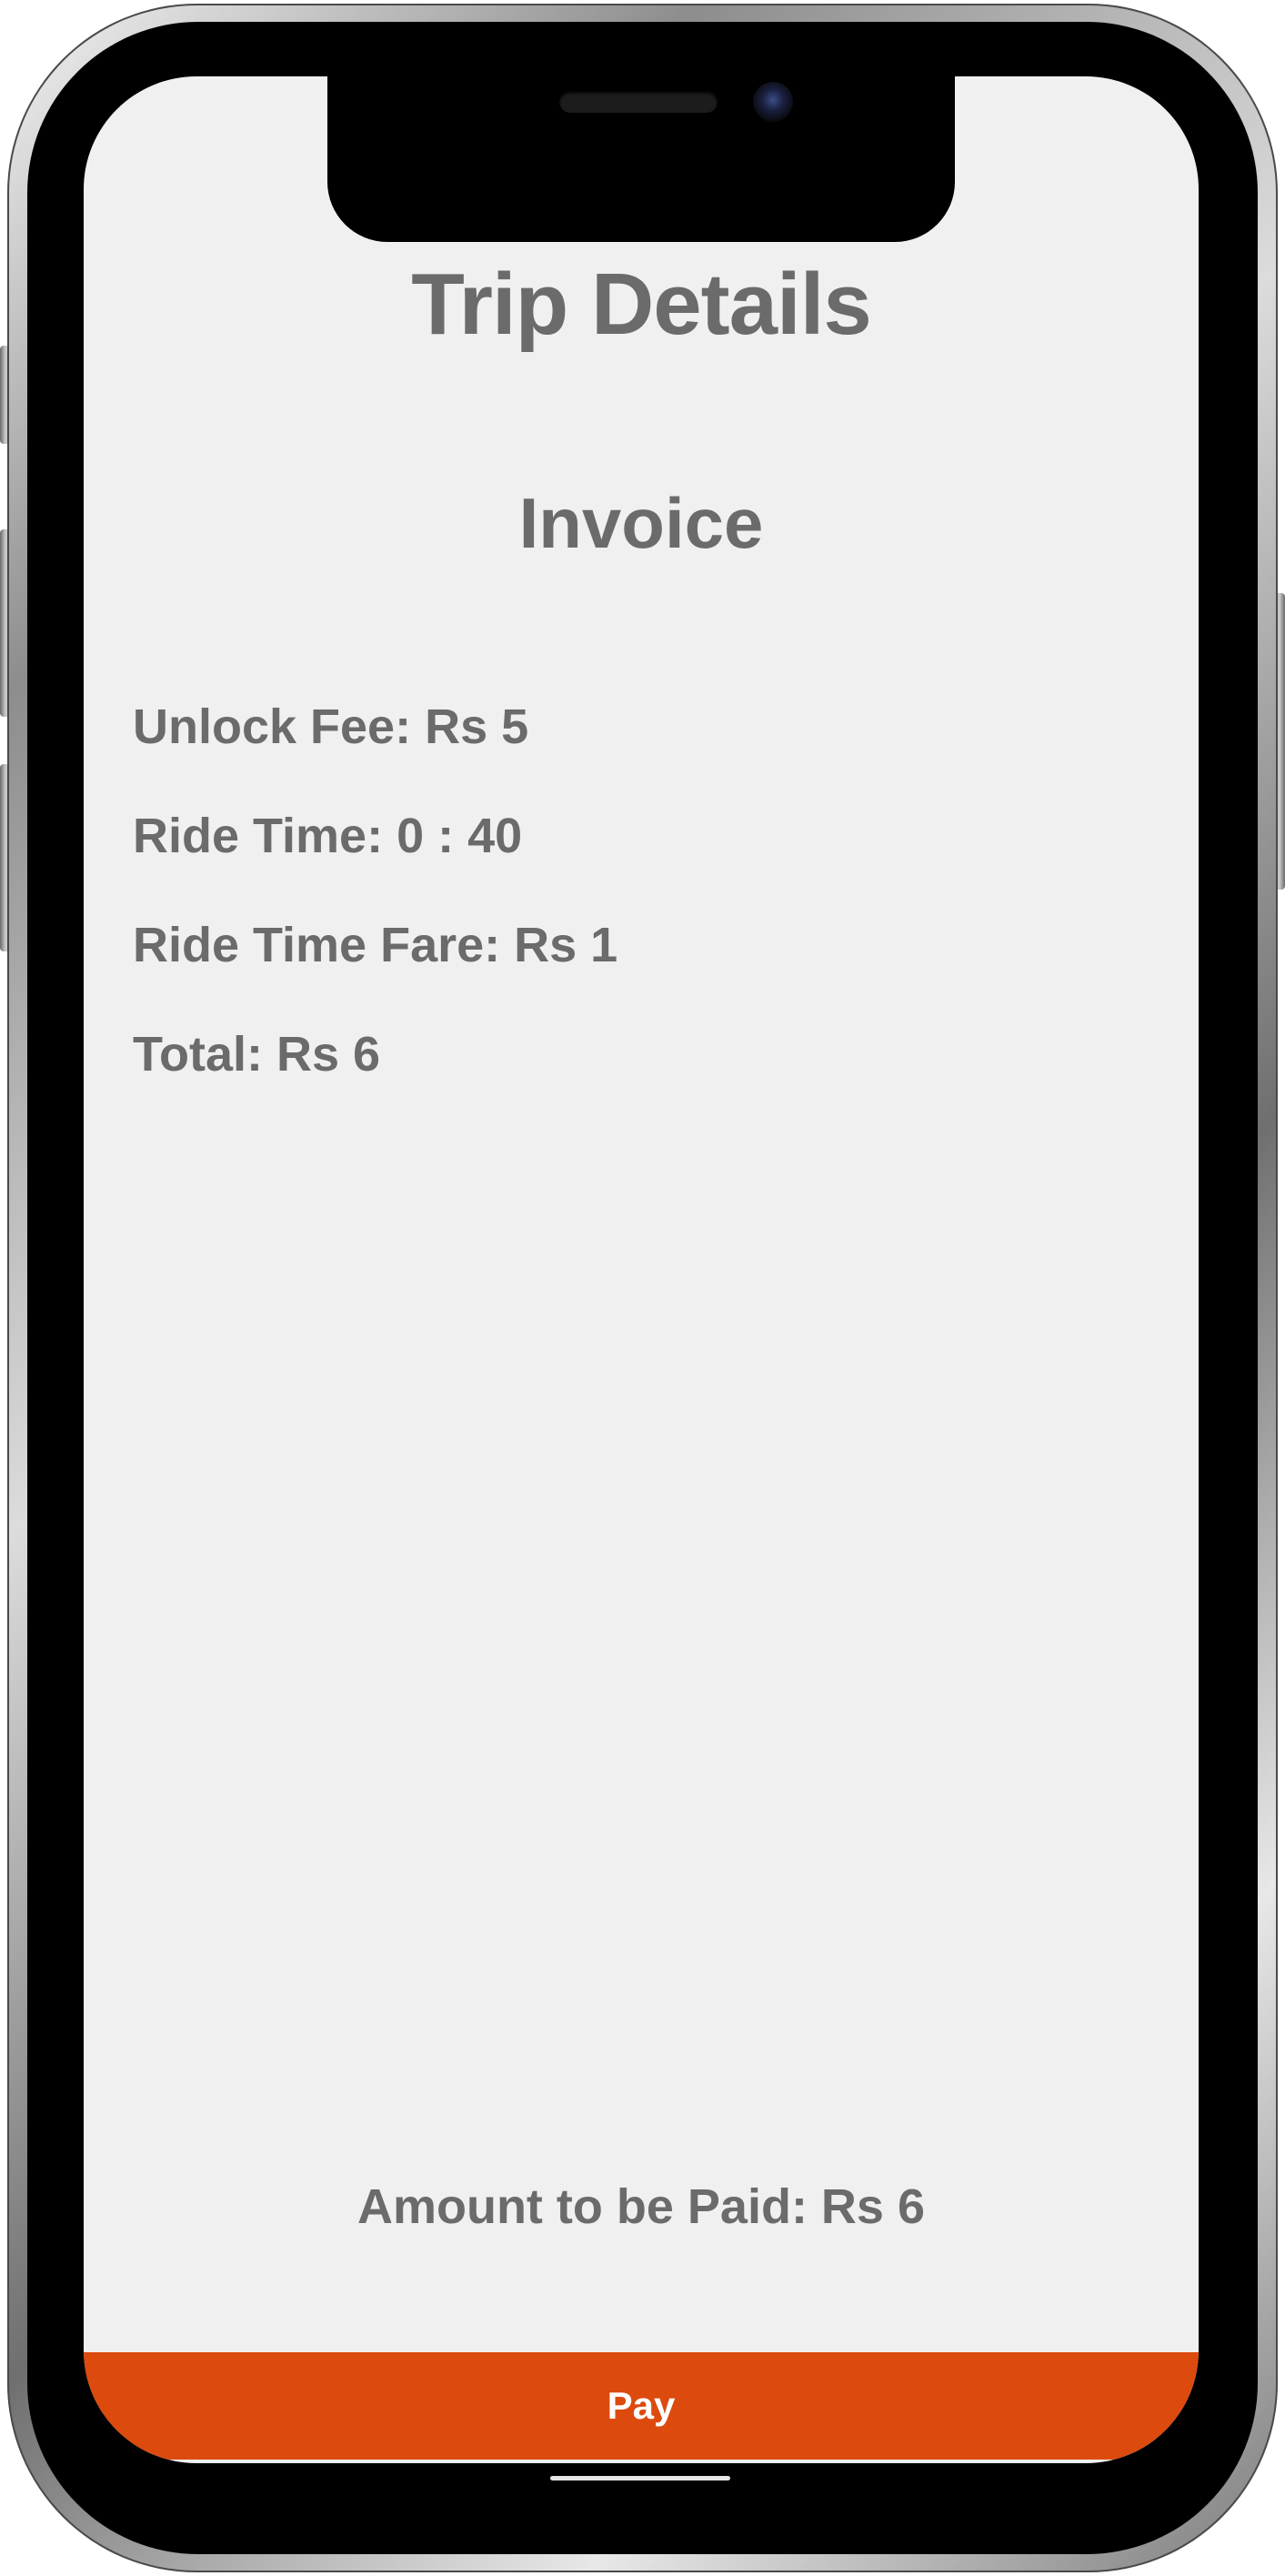  What do you see at coordinates (638, 102) in the screenshot?
I see `speaker-grille-icon` at bounding box center [638, 102].